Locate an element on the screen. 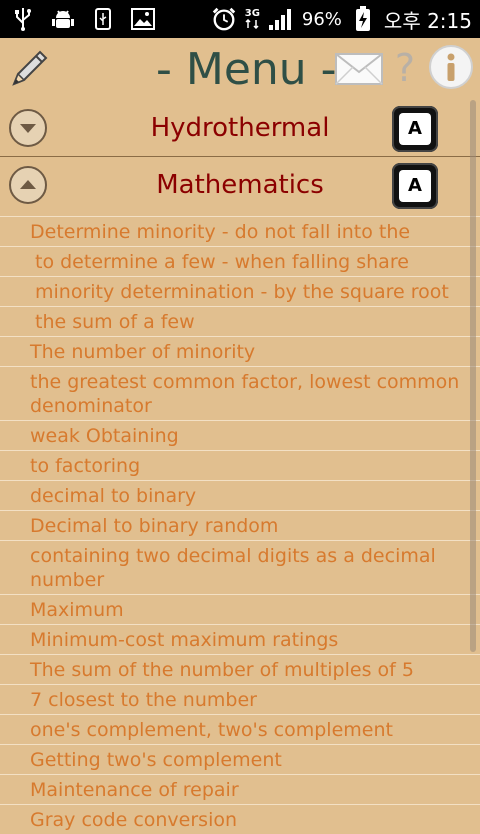  list-item: Minimum-cost maximum ratings is located at coordinates (240, 639).